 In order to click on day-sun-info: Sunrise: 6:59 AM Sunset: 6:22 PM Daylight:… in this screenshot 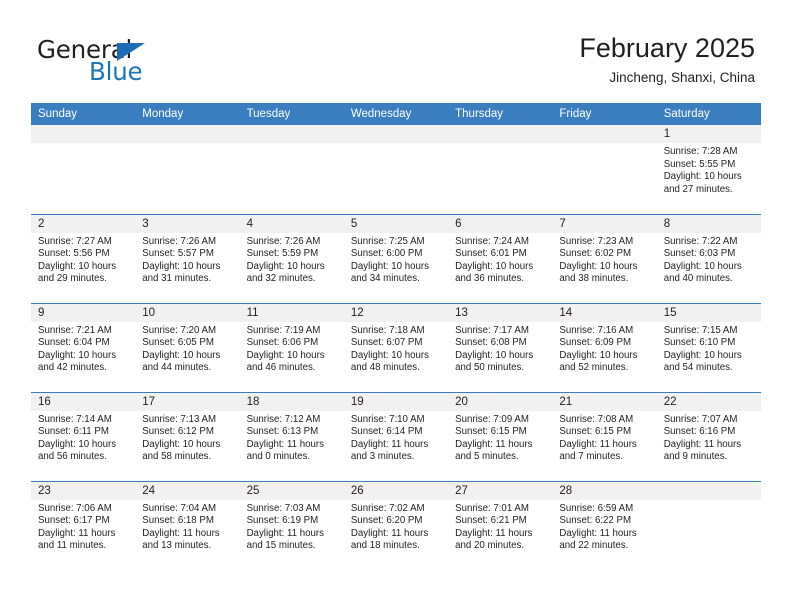, I will do `click(604, 526)`.